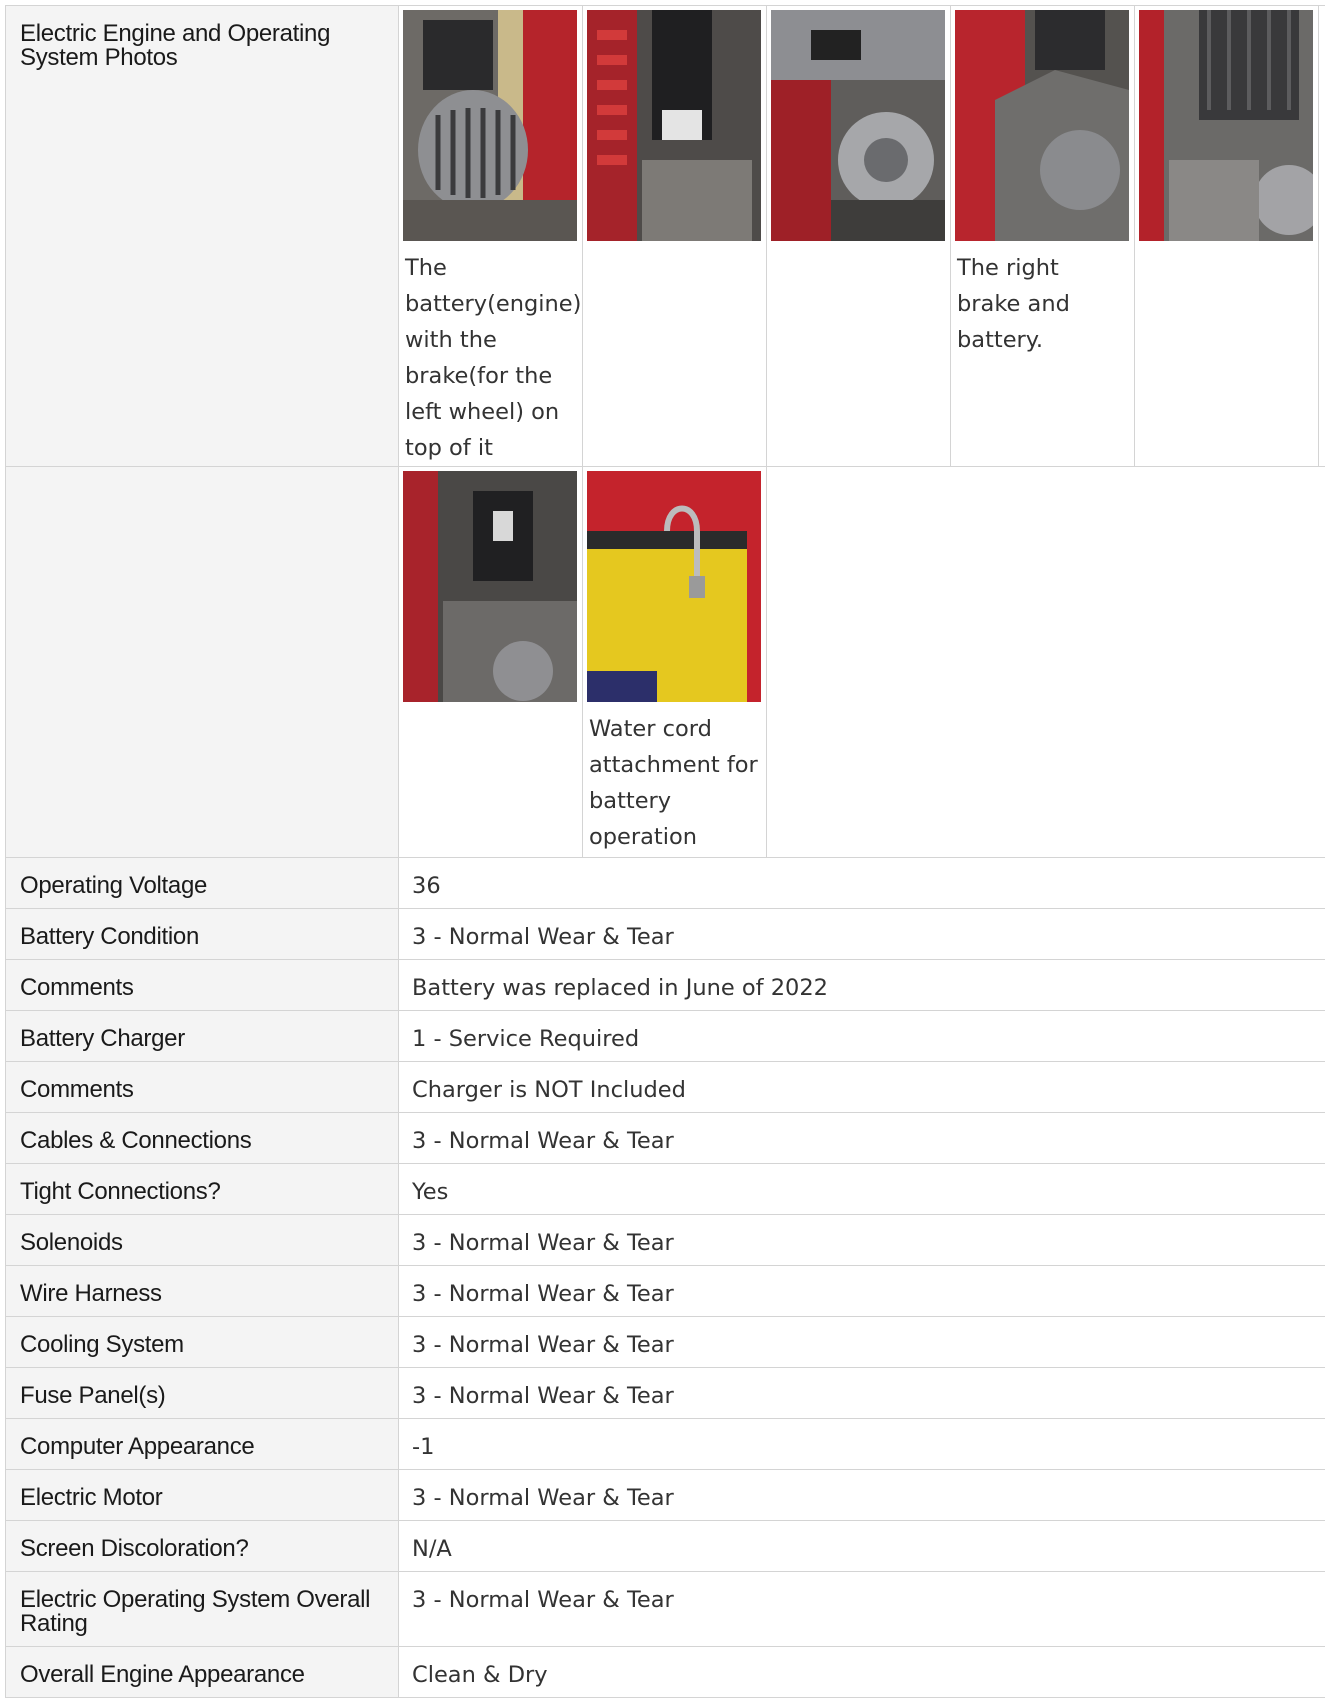 This screenshot has height=1698, width=1325. What do you see at coordinates (432, 1549) in the screenshot?
I see `row-value: N/A` at bounding box center [432, 1549].